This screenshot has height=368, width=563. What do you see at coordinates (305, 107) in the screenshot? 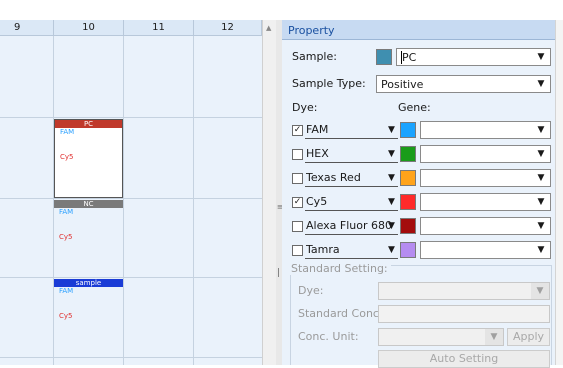
I see `dye-header-label: Dye:` at bounding box center [305, 107].